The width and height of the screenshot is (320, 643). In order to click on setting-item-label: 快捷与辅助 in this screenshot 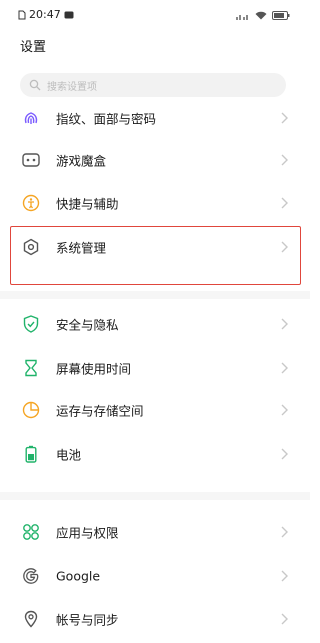, I will do `click(87, 204)`.